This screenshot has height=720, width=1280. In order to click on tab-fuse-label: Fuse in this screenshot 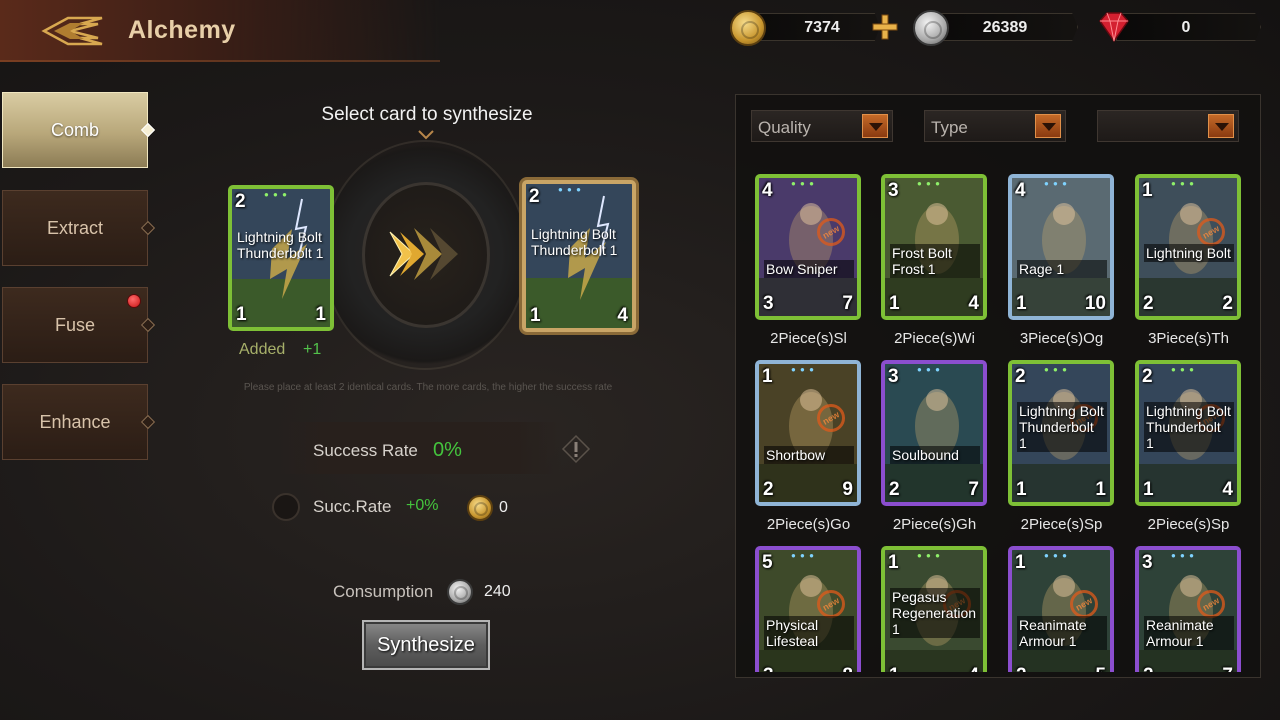, I will do `click(75, 324)`.